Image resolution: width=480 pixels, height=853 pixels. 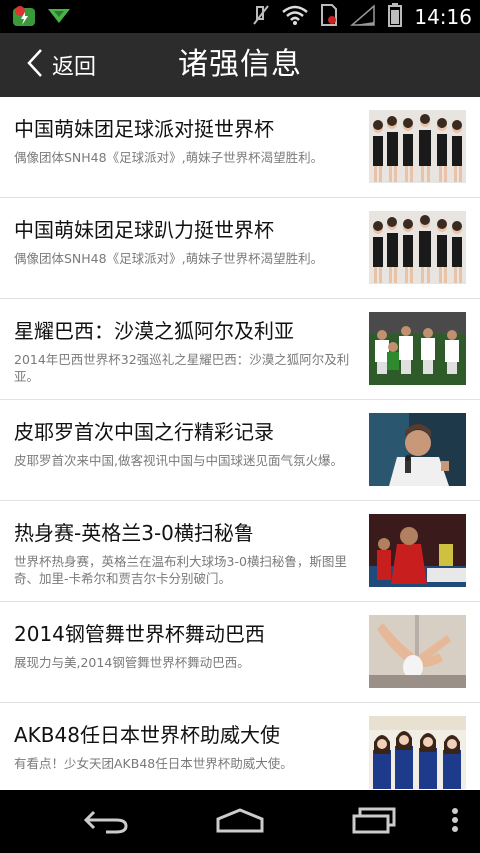 What do you see at coordinates (240, 16) in the screenshot?
I see `status-bar: 14:16` at bounding box center [240, 16].